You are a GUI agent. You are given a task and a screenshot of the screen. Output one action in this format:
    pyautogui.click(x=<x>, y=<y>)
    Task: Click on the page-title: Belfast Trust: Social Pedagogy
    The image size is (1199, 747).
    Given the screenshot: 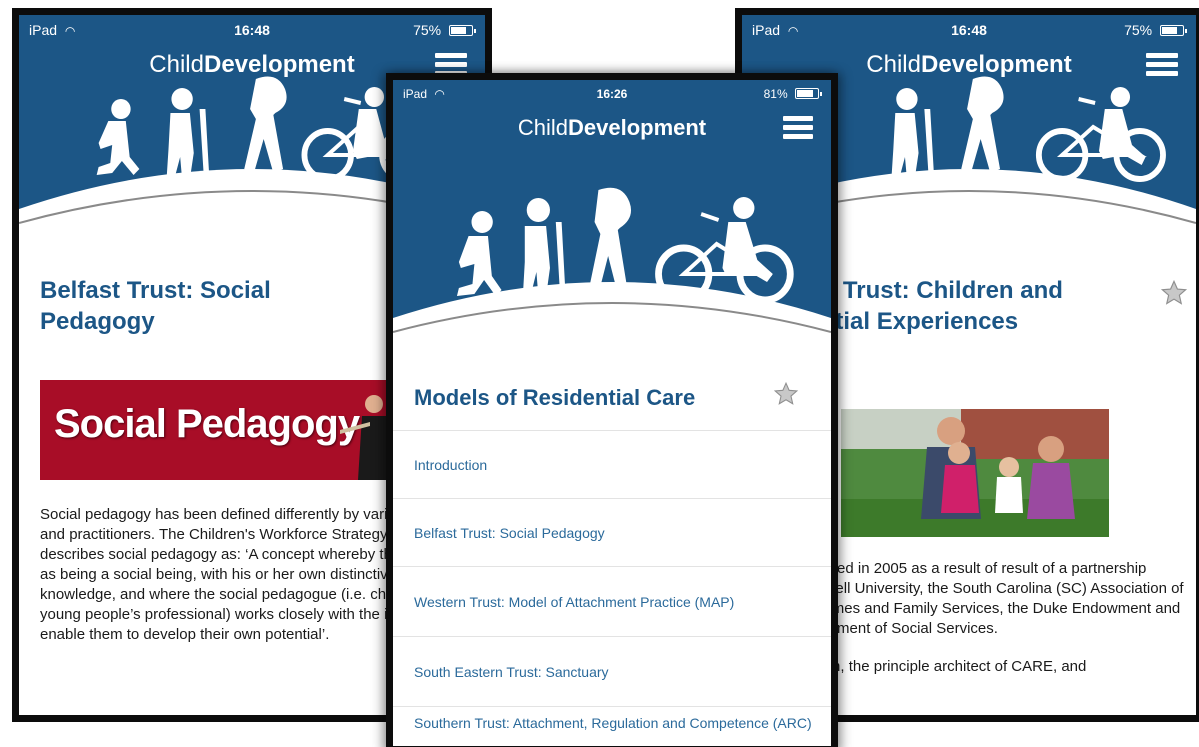 What is the action you would take?
    pyautogui.click(x=155, y=306)
    